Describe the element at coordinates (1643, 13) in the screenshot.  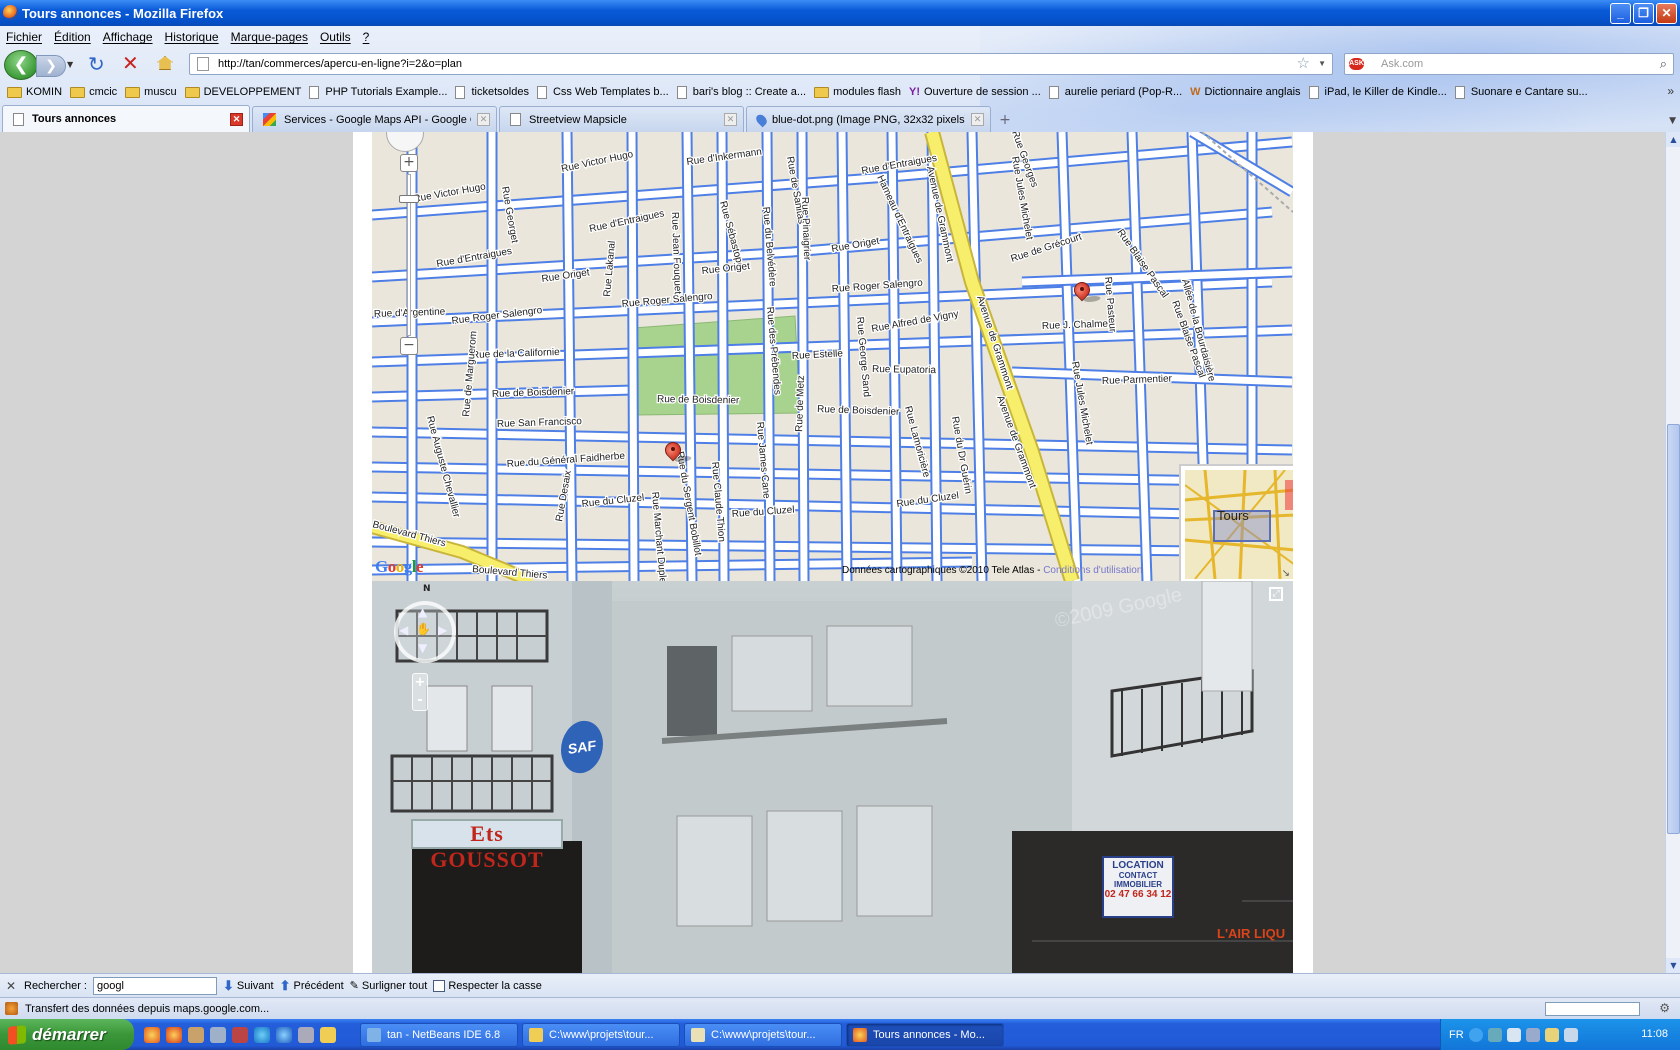
I see `maximize-button: ❐` at that location.